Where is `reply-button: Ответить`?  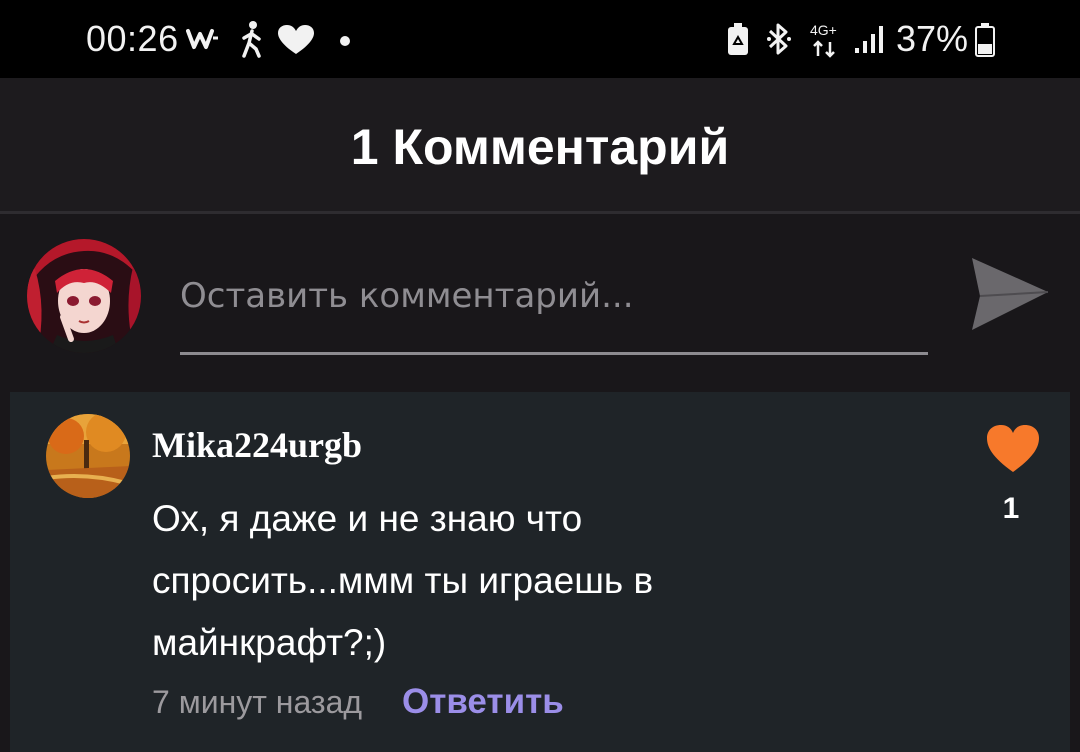
reply-button: Ответить is located at coordinates (483, 702).